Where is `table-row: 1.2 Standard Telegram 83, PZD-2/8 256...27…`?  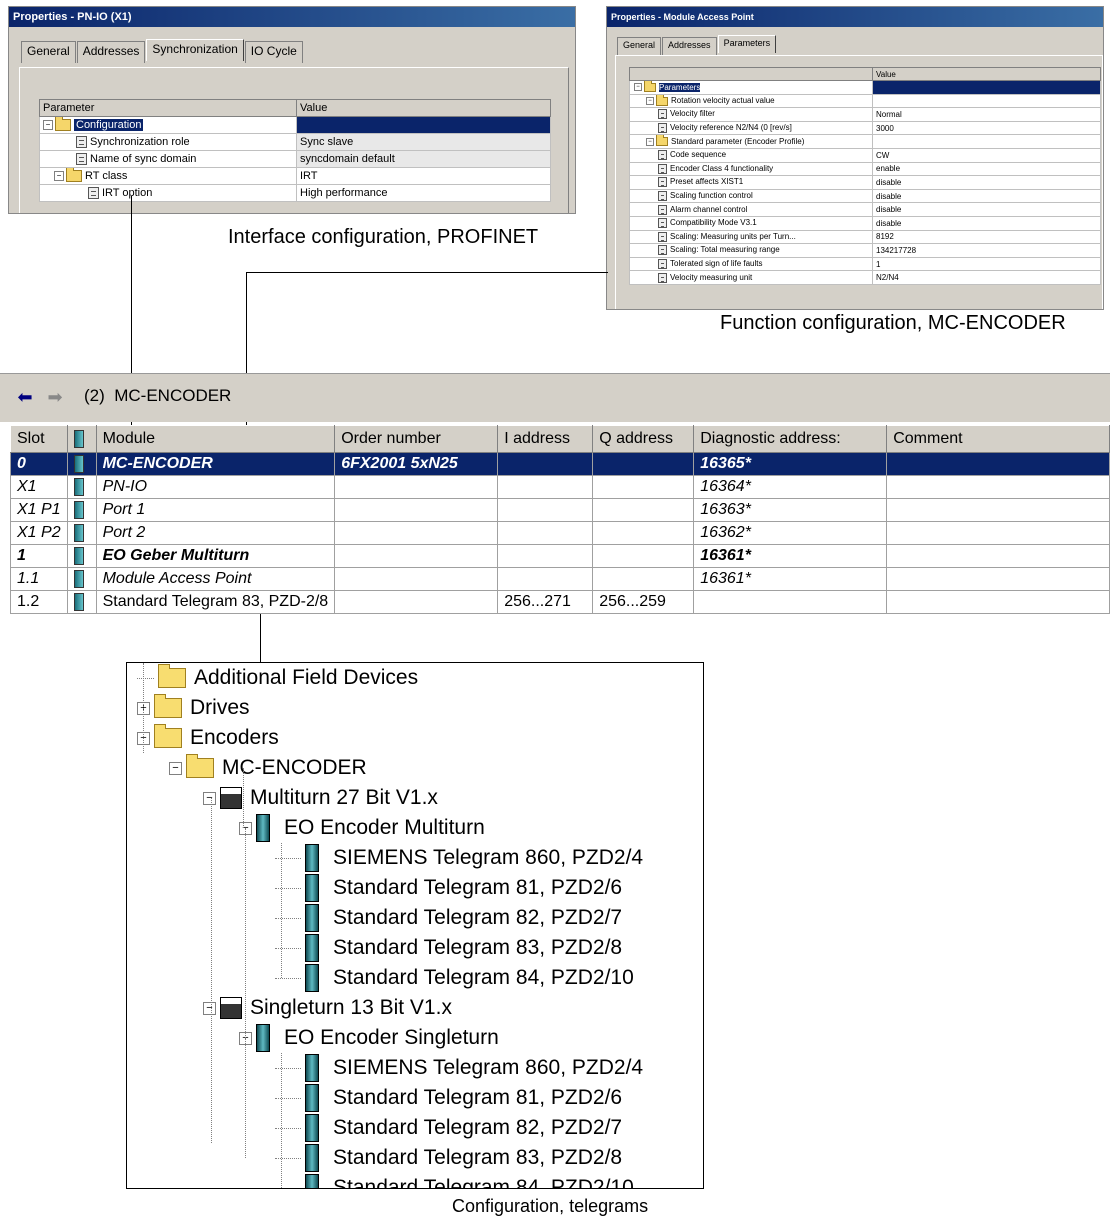 table-row: 1.2 Standard Telegram 83, PZD-2/8 256...27… is located at coordinates (560, 602).